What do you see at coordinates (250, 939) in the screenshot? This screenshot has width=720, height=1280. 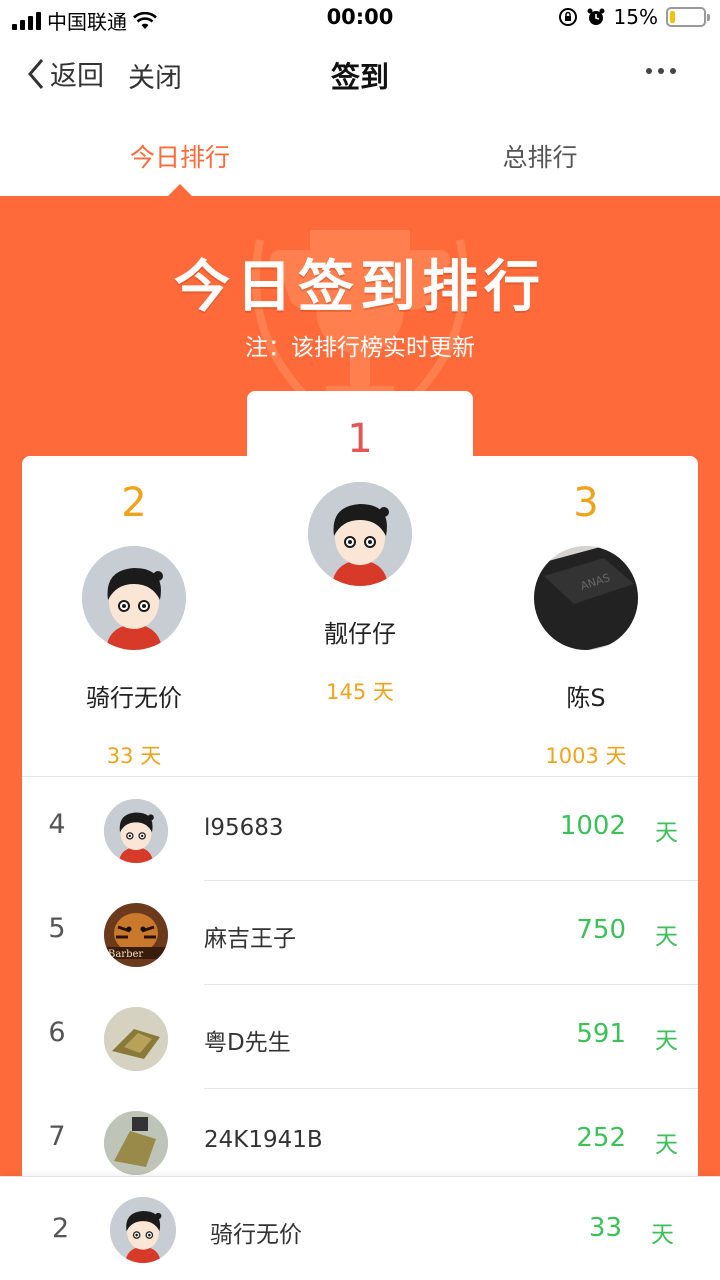 I see `row-name: 麻吉王子` at bounding box center [250, 939].